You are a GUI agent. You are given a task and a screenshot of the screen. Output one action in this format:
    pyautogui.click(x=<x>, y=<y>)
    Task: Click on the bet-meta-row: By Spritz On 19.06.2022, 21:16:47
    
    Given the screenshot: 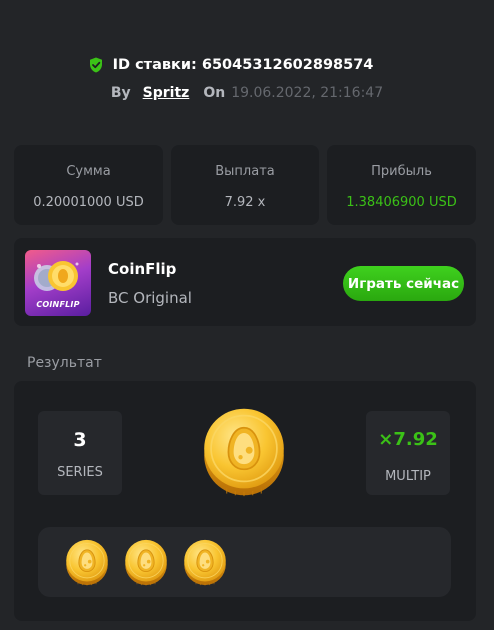 What is the action you would take?
    pyautogui.click(x=247, y=93)
    